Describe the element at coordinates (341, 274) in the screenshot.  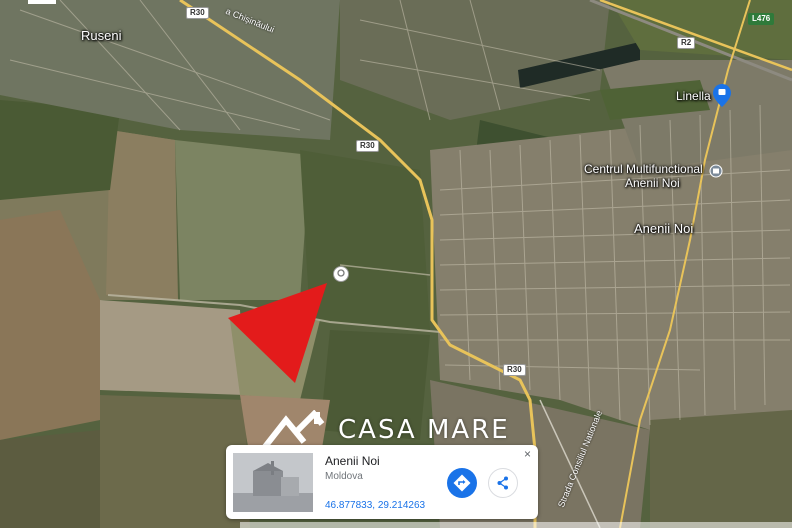
I see `location-pin-icon` at that location.